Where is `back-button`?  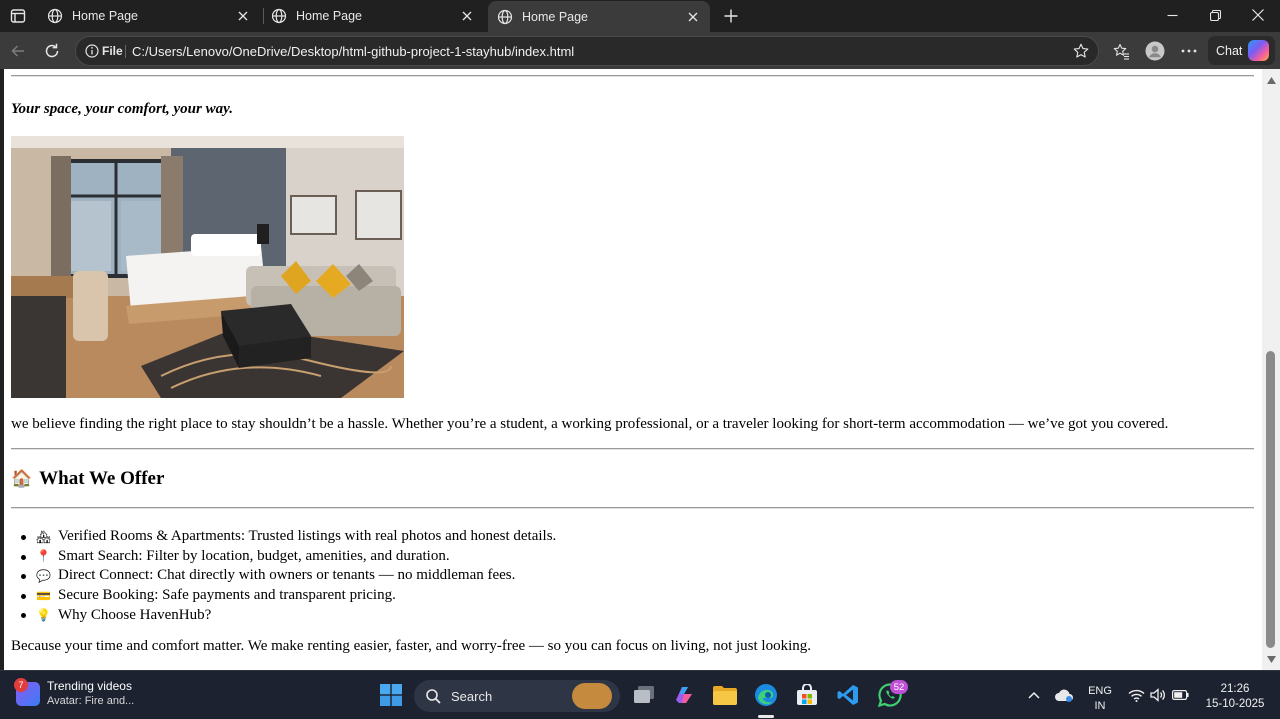 back-button is located at coordinates (18, 51).